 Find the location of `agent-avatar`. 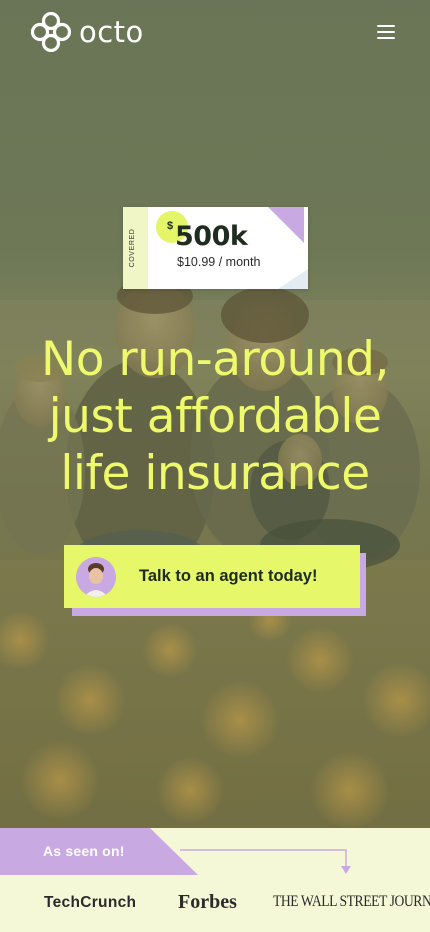

agent-avatar is located at coordinates (96, 576).